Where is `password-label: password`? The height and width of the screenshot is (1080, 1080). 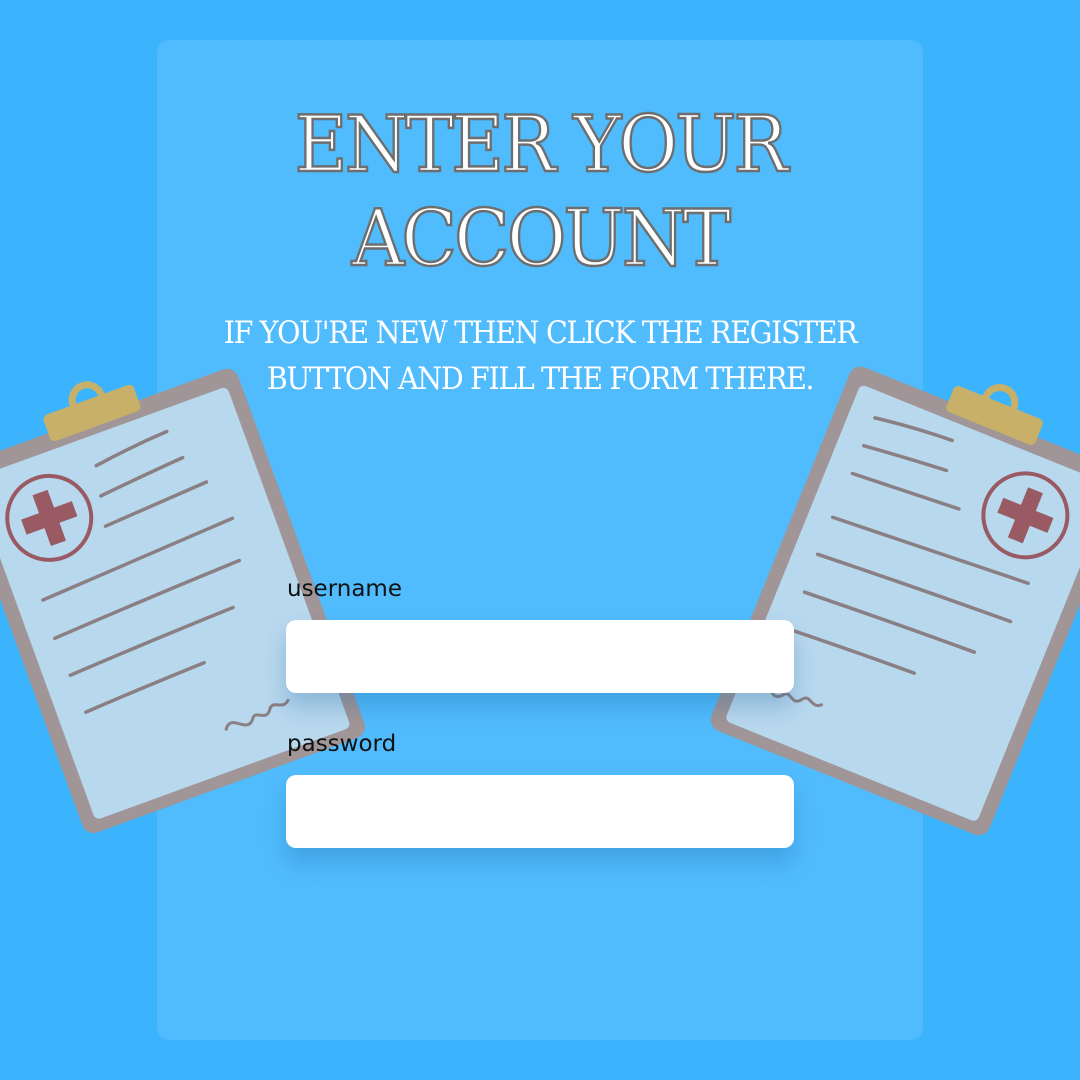 password-label: password is located at coordinates (342, 744).